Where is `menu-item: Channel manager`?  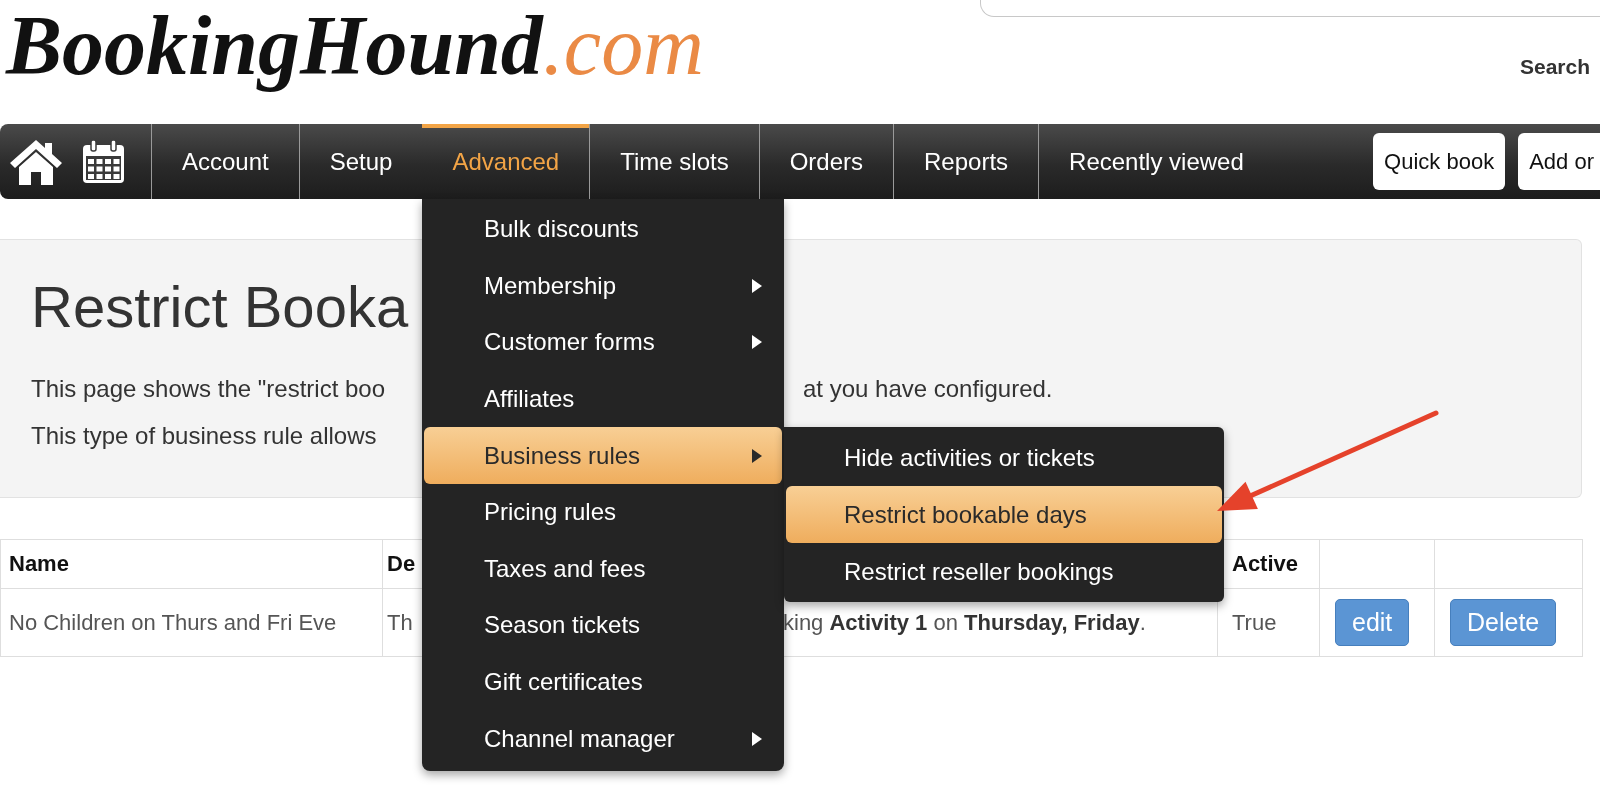
menu-item: Channel manager is located at coordinates (603, 738).